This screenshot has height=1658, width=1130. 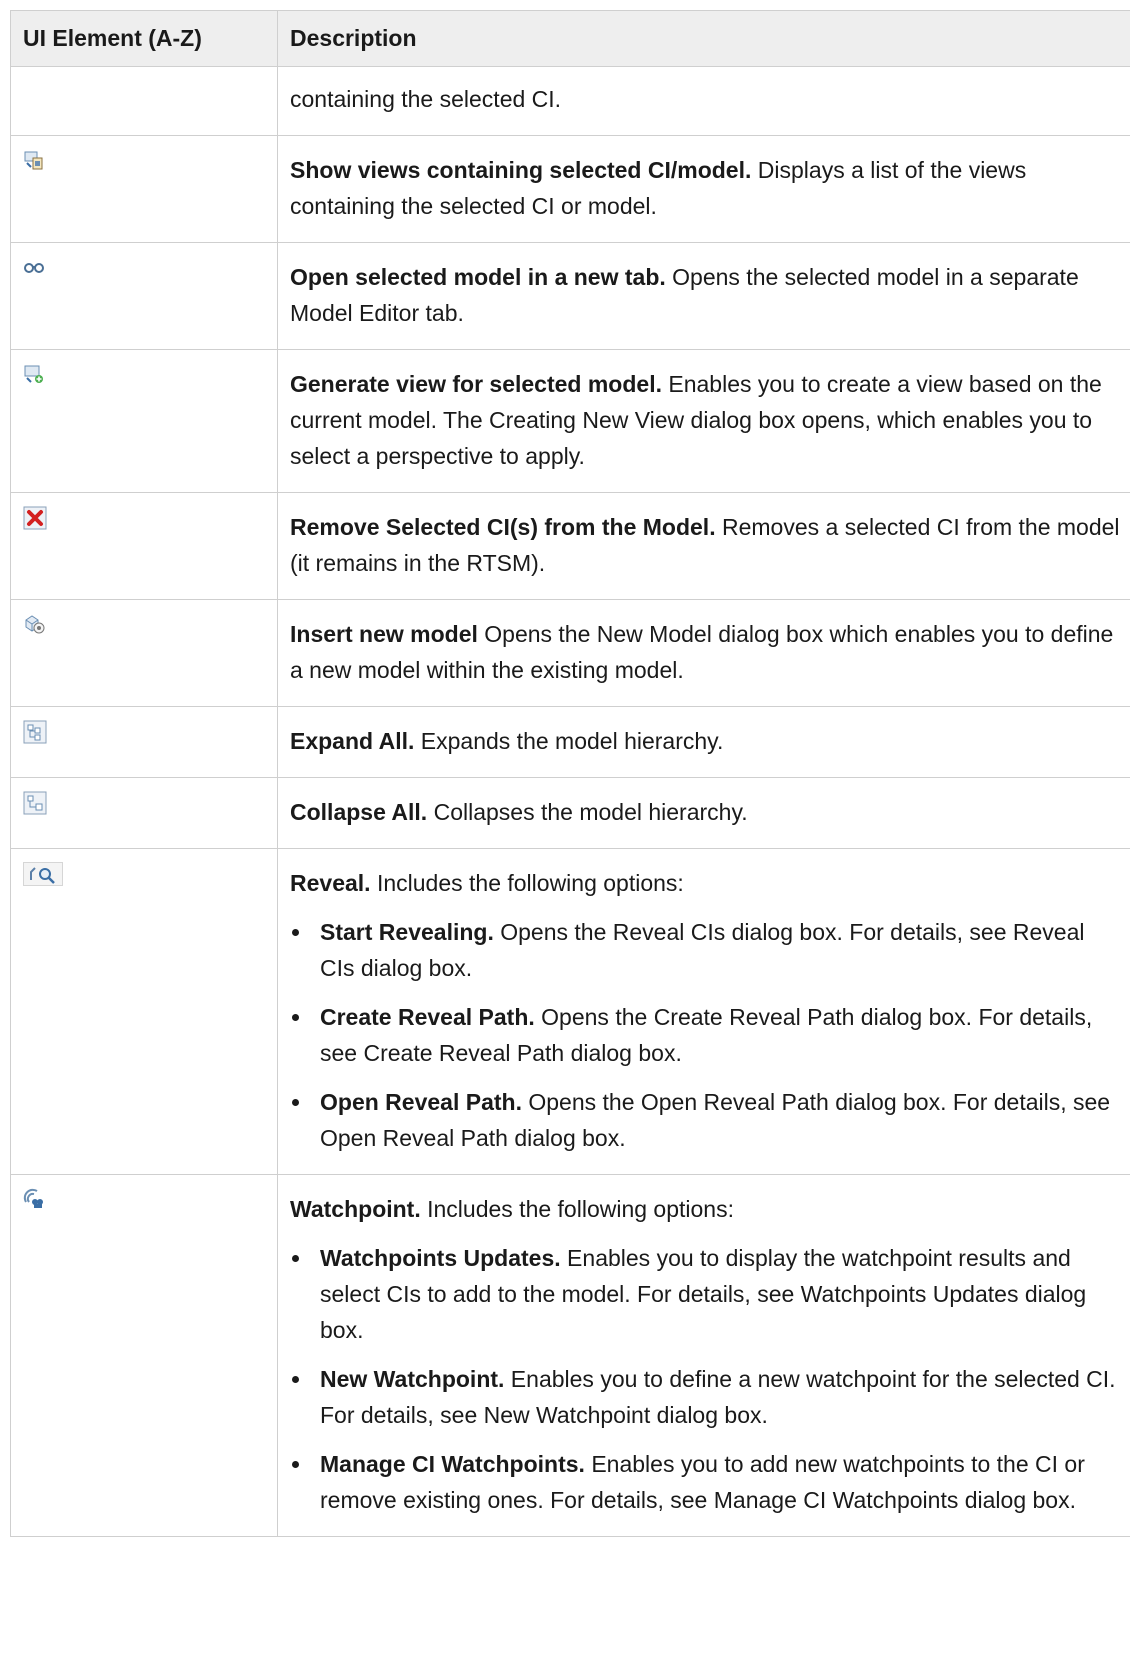 What do you see at coordinates (478, 277) in the screenshot?
I see `row-title: Open selected model in a new tab.` at bounding box center [478, 277].